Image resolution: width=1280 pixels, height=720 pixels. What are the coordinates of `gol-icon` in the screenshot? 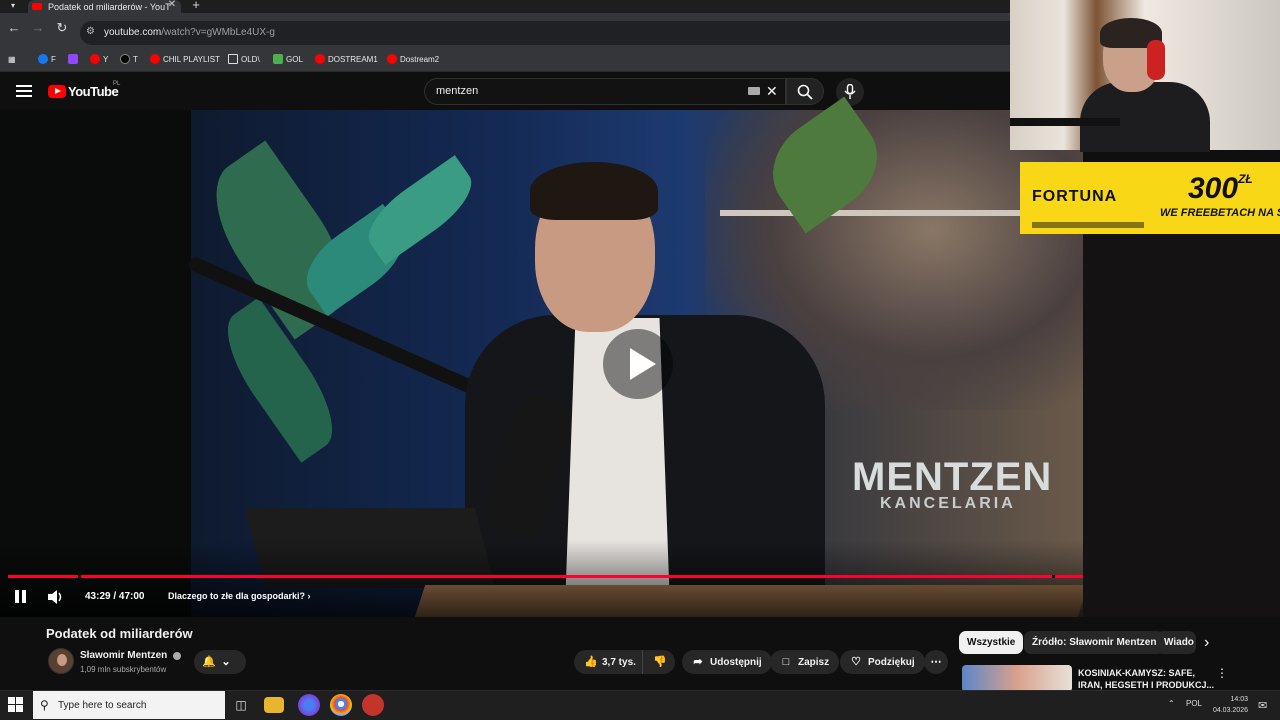 It's located at (278, 59).